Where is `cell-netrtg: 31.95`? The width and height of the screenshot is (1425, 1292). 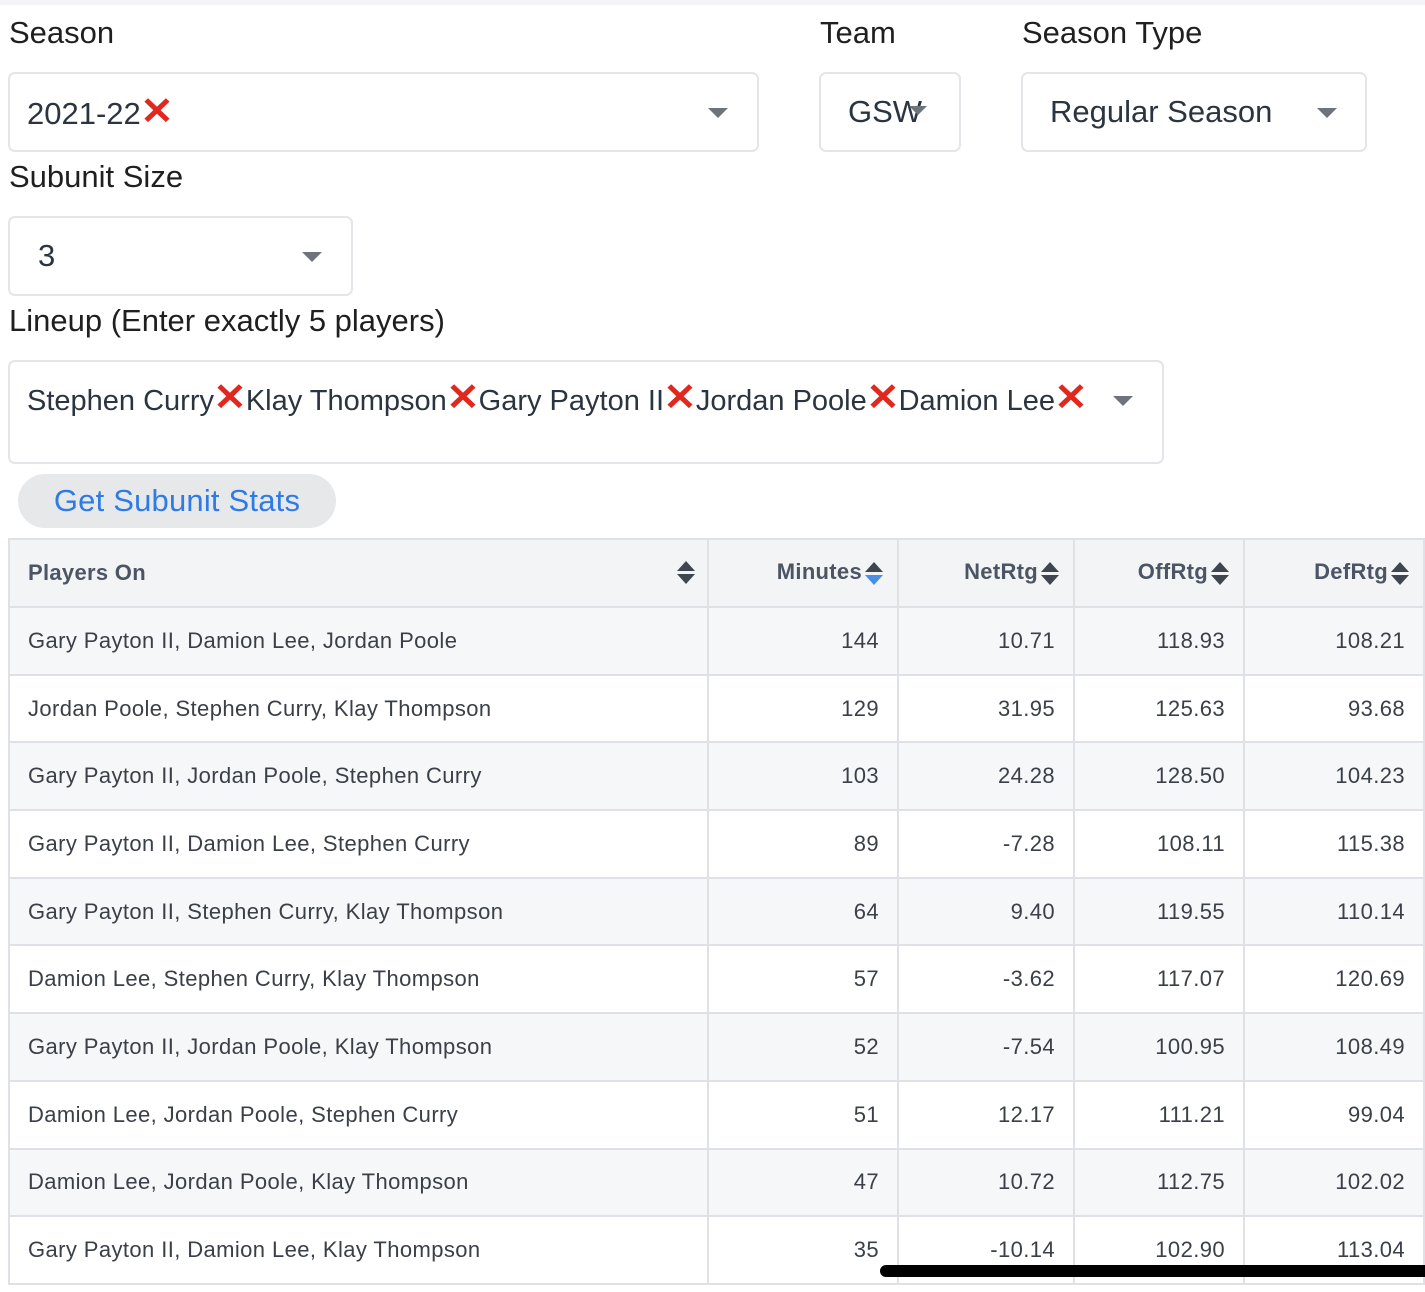 cell-netrtg: 31.95 is located at coordinates (986, 708).